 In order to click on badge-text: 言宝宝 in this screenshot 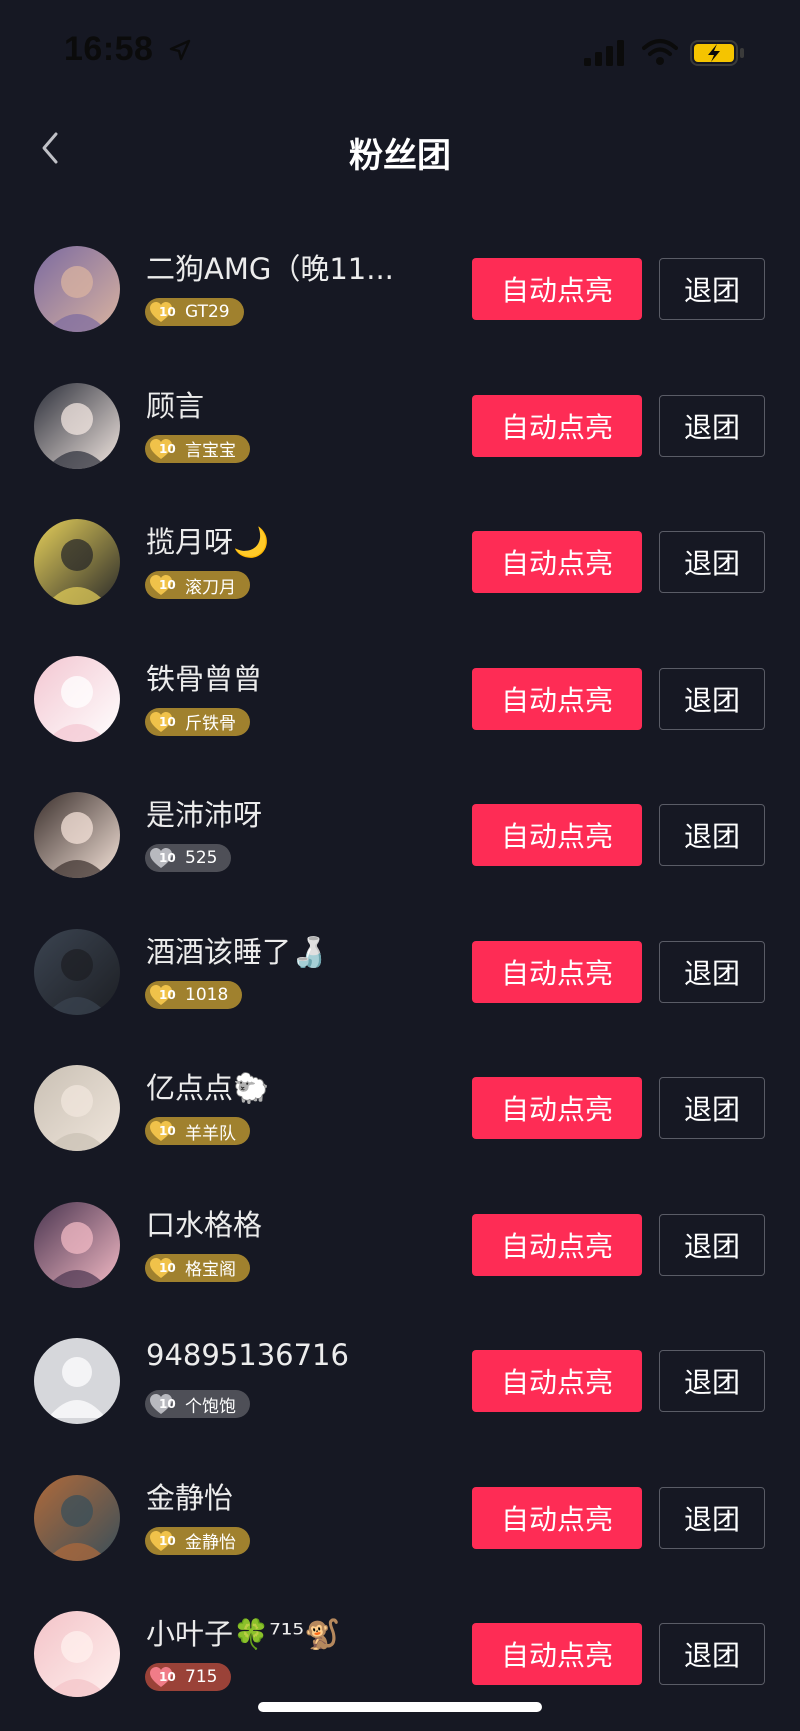, I will do `click(210, 451)`.